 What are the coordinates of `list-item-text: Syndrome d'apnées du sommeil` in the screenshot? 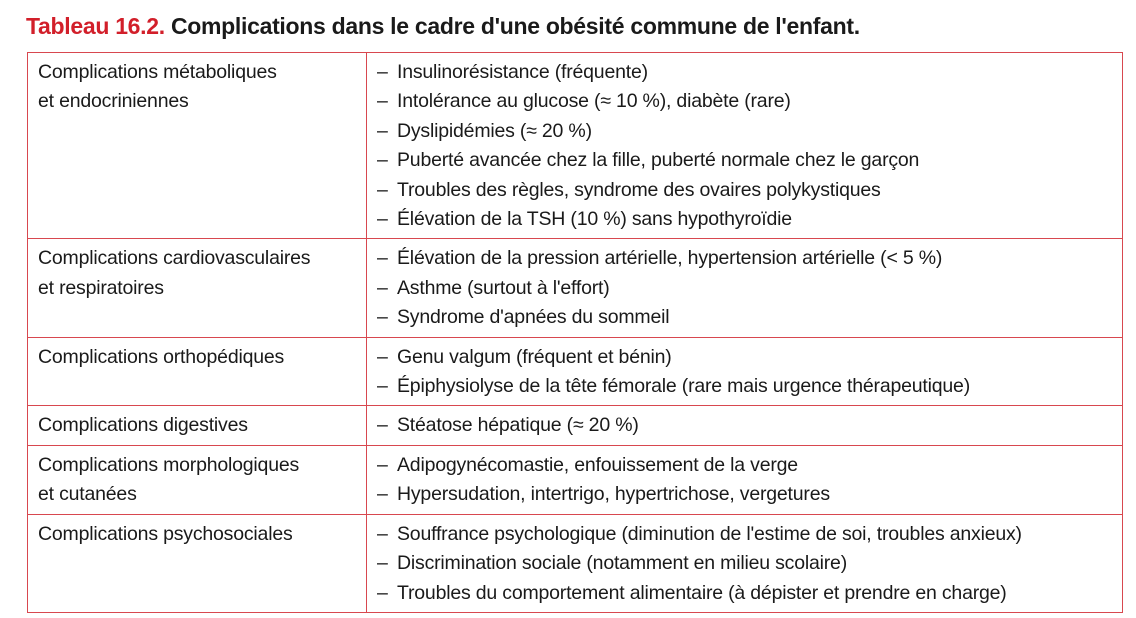 It's located at (533, 317).